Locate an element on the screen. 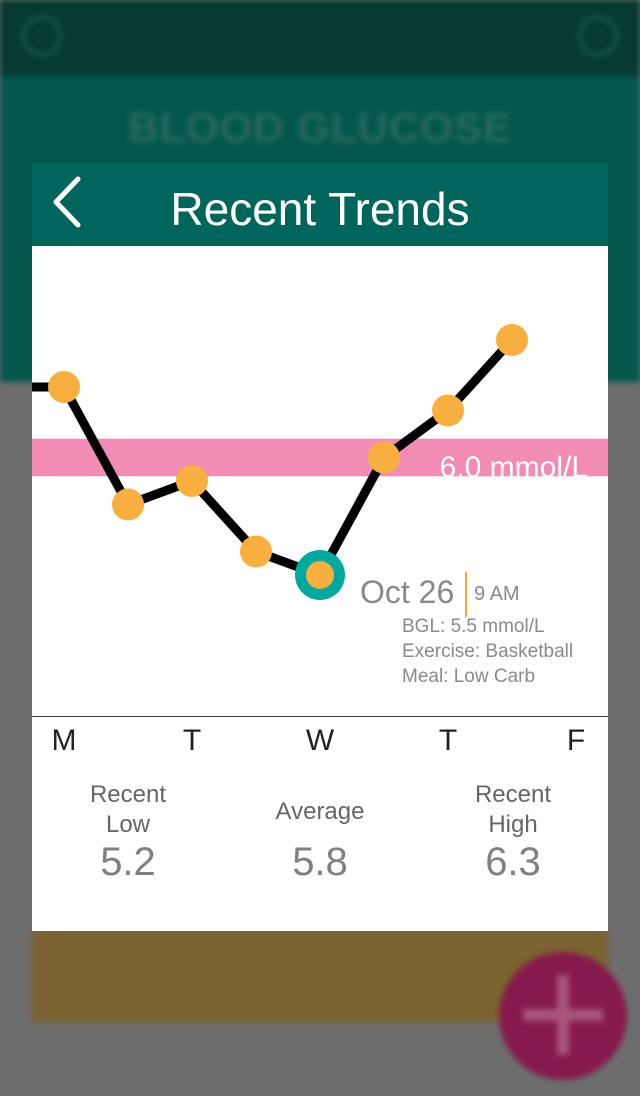 This screenshot has width=640, height=1096. stat-average: Average 5.8 is located at coordinates (320, 832).